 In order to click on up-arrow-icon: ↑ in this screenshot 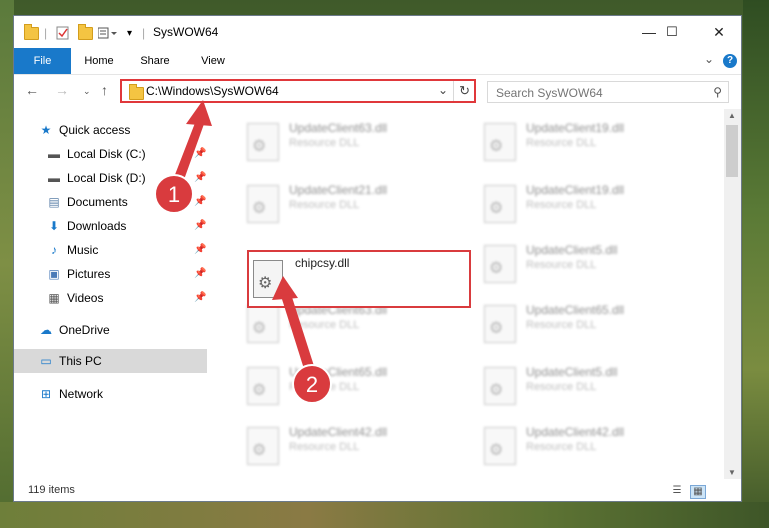, I will do `click(104, 90)`.